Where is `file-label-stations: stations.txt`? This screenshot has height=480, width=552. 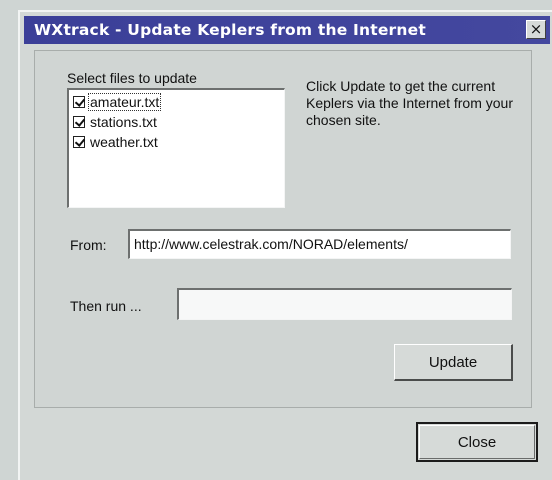
file-label-stations: stations.txt is located at coordinates (123, 122).